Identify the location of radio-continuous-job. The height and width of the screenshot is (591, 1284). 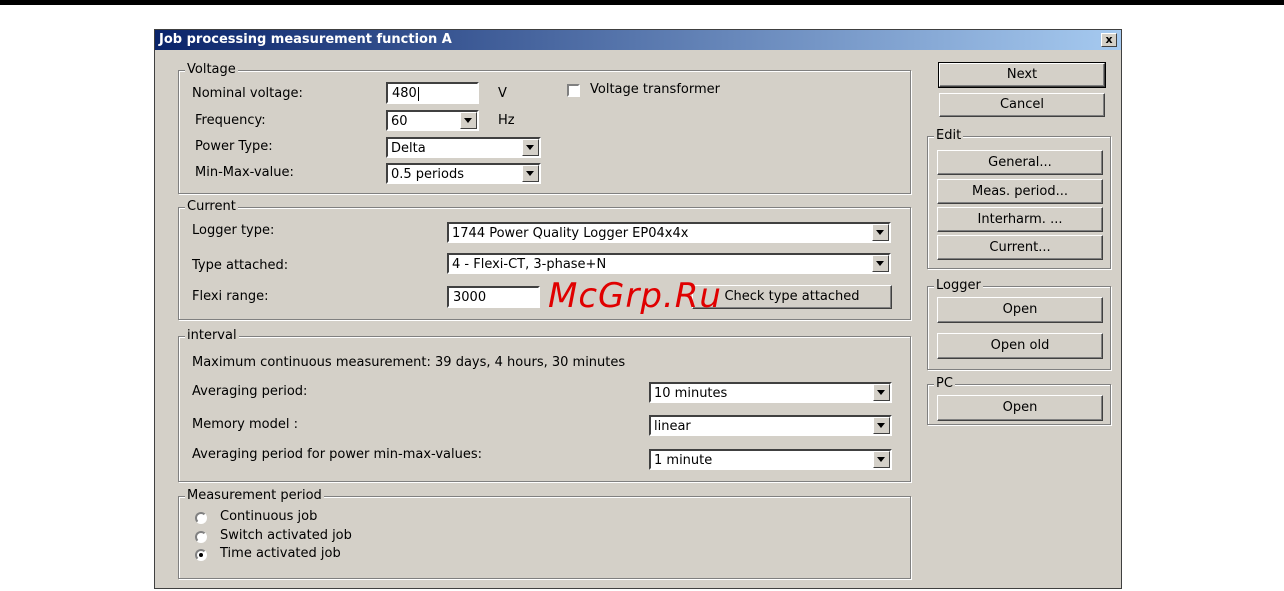
(201, 518).